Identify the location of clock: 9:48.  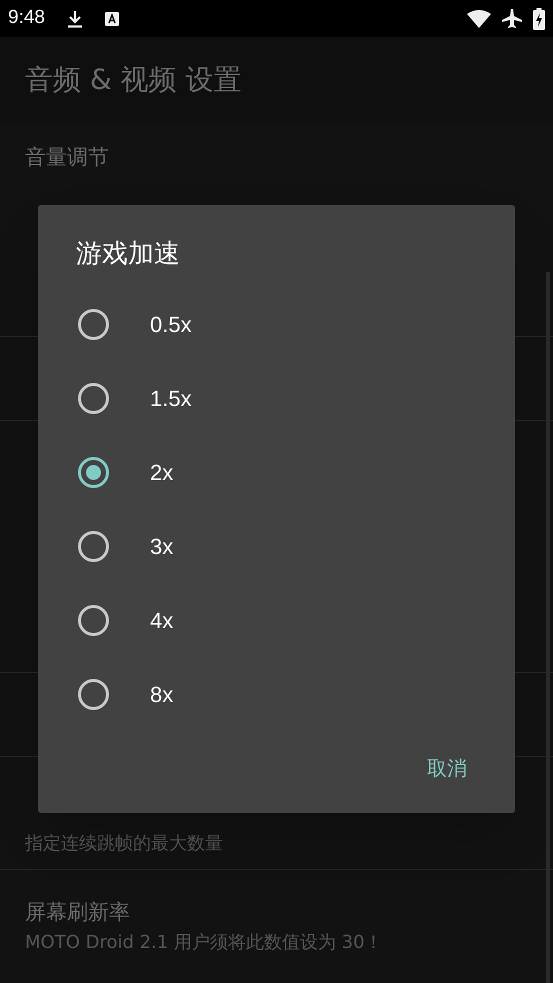
(26, 18).